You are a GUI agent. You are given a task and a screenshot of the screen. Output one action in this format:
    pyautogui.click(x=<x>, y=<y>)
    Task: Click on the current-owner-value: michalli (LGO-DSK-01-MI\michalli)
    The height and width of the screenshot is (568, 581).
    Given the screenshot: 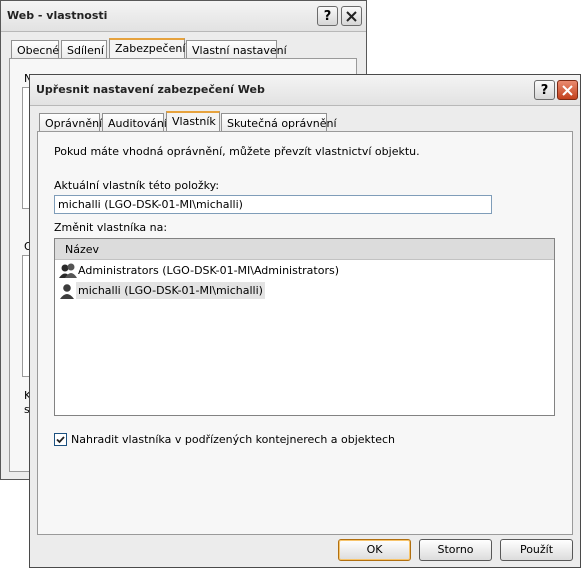 What is the action you would take?
    pyautogui.click(x=150, y=204)
    